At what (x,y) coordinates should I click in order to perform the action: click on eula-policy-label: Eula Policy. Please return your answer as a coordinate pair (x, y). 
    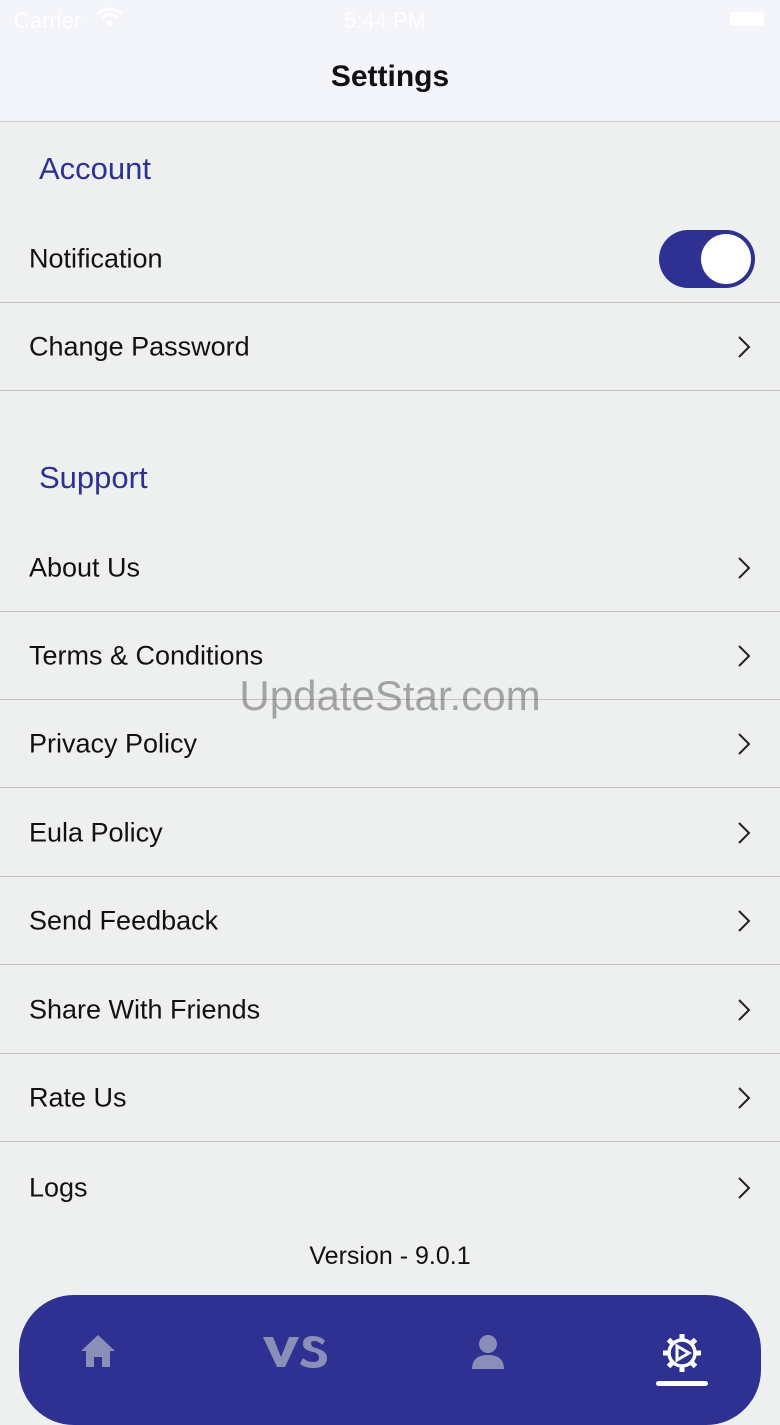
    Looking at the image, I should click on (96, 832).